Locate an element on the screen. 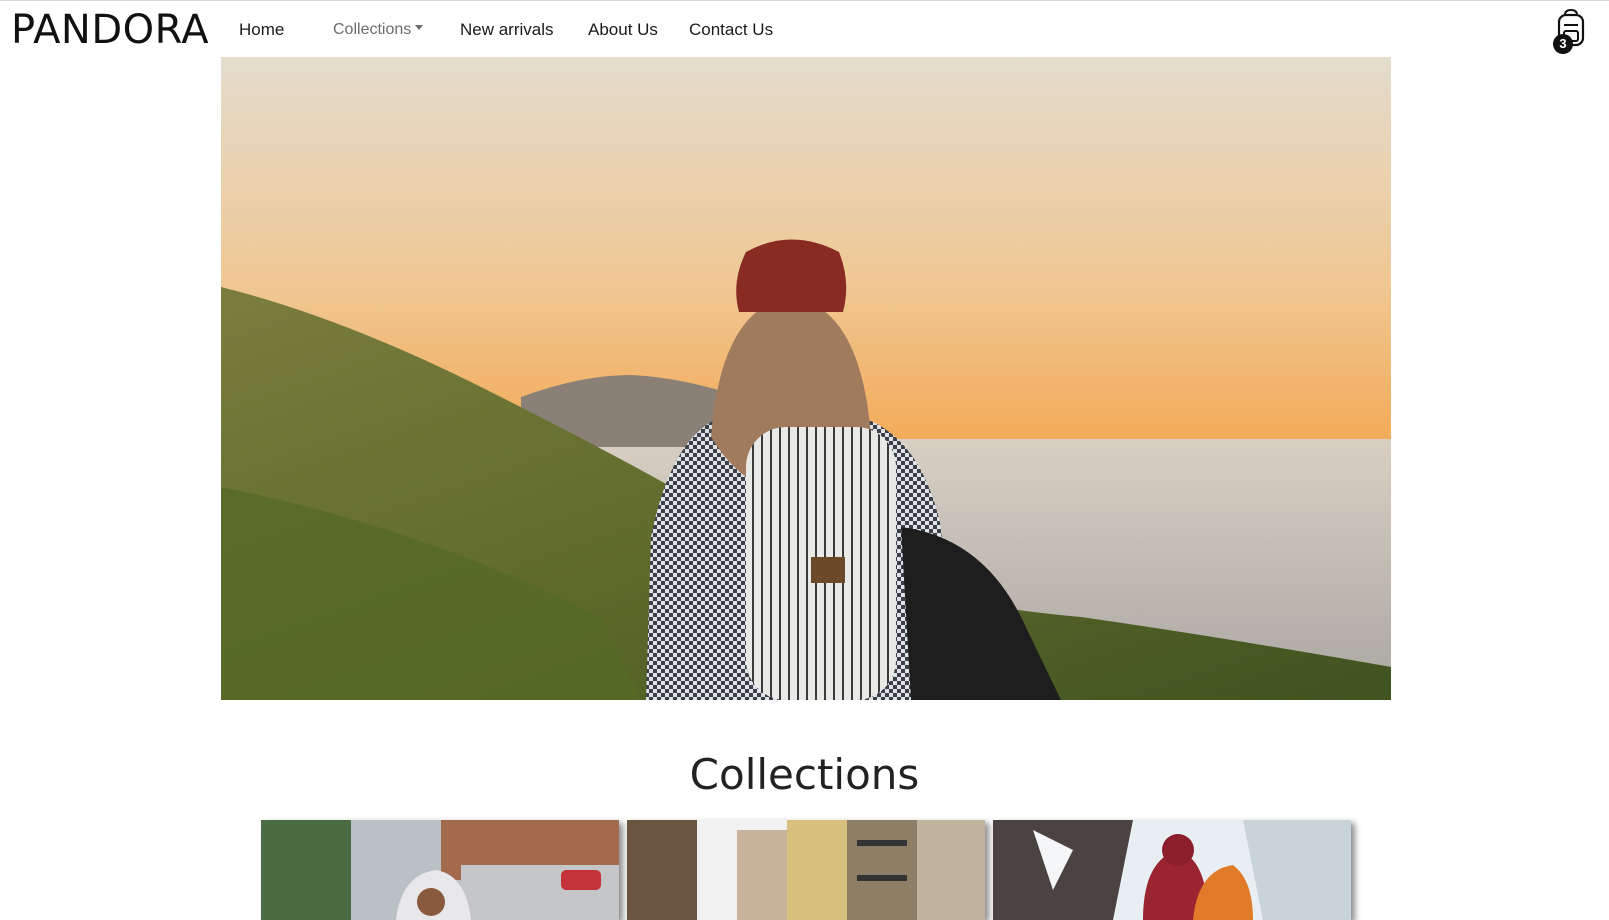  collections-heading: Collections is located at coordinates (804, 774).